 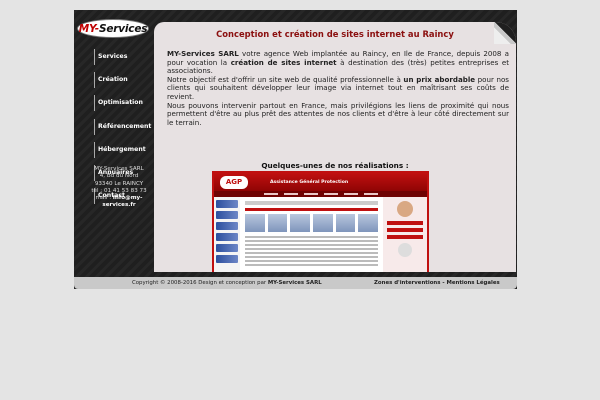 What do you see at coordinates (121, 80) in the screenshot?
I see `nav-item-creation: Création` at bounding box center [121, 80].